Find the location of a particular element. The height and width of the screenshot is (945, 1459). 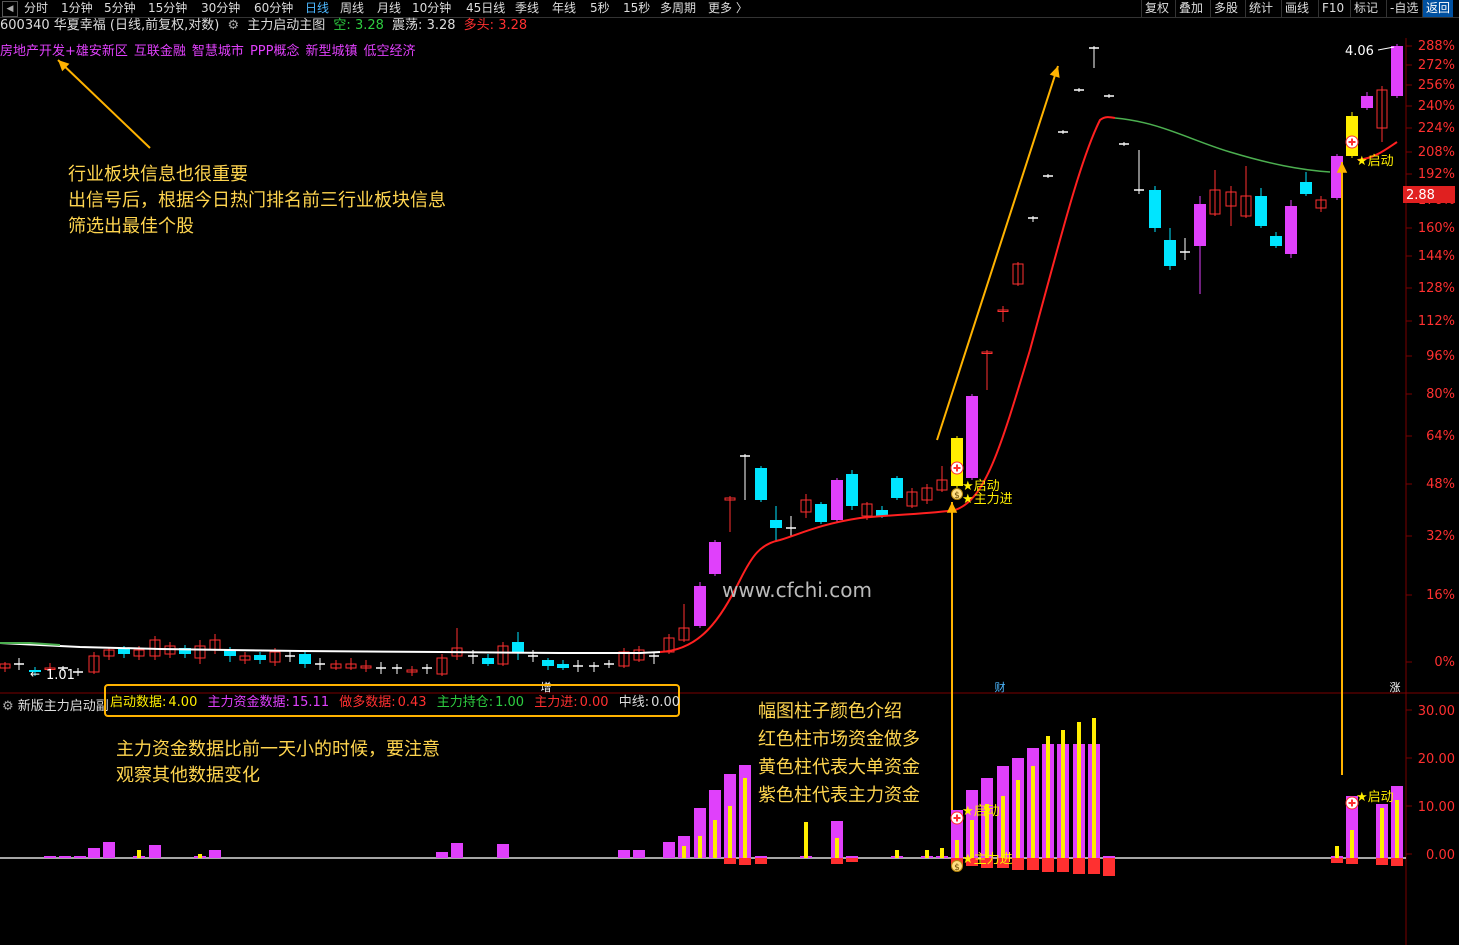

zlj-label: 主力进: is located at coordinates (556, 702).